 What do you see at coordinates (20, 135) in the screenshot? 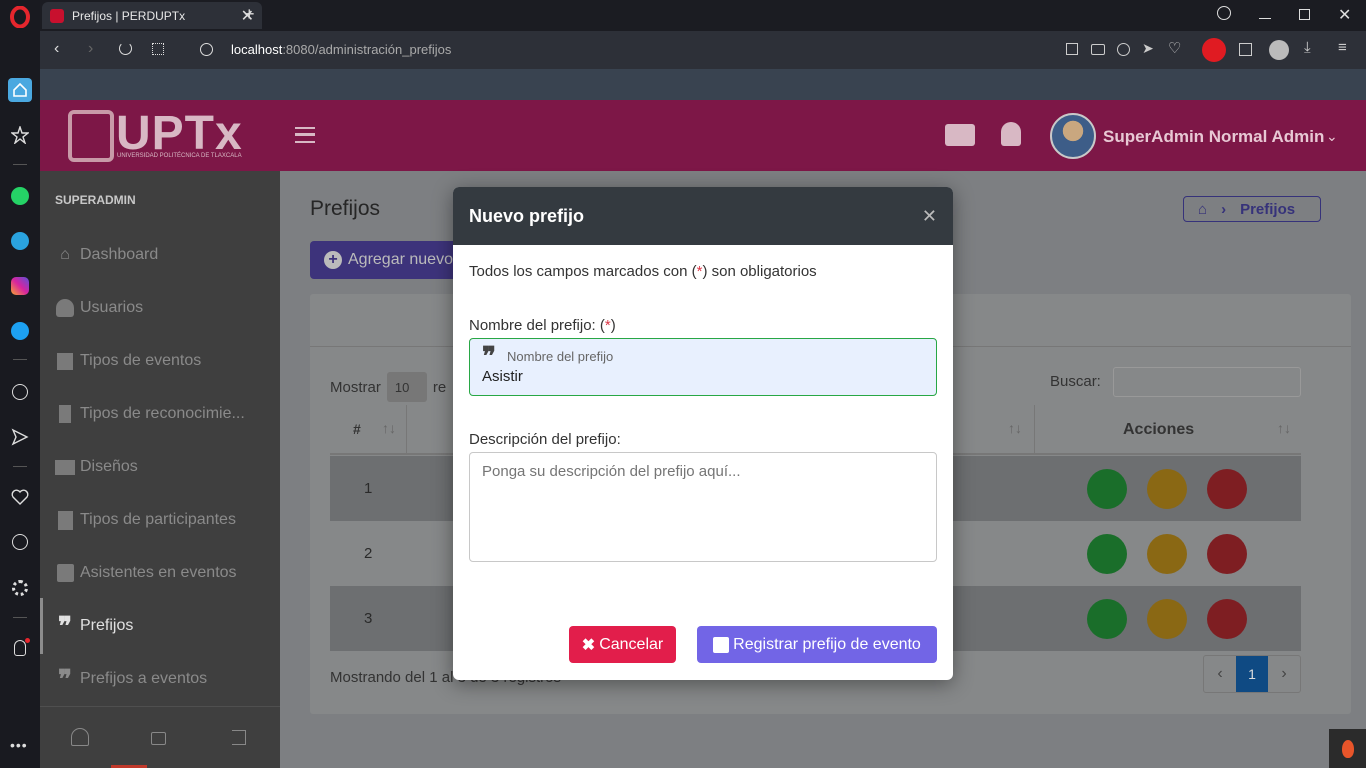
I see `star-icon` at bounding box center [20, 135].